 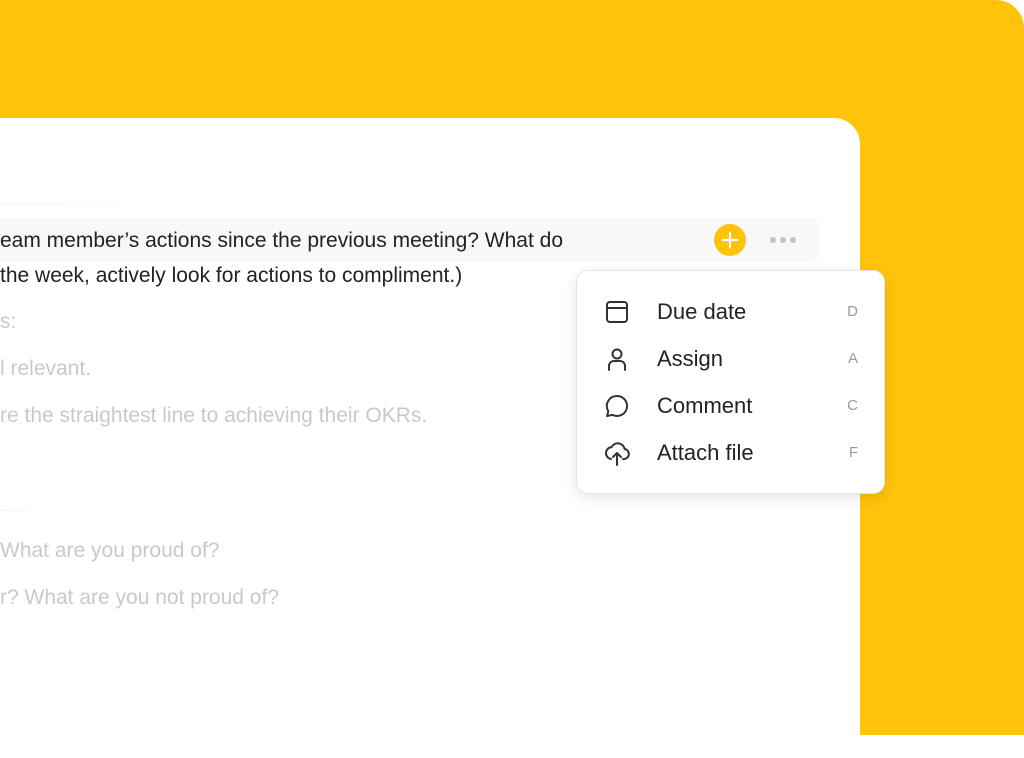 I want to click on more-options-button, so click(x=783, y=240).